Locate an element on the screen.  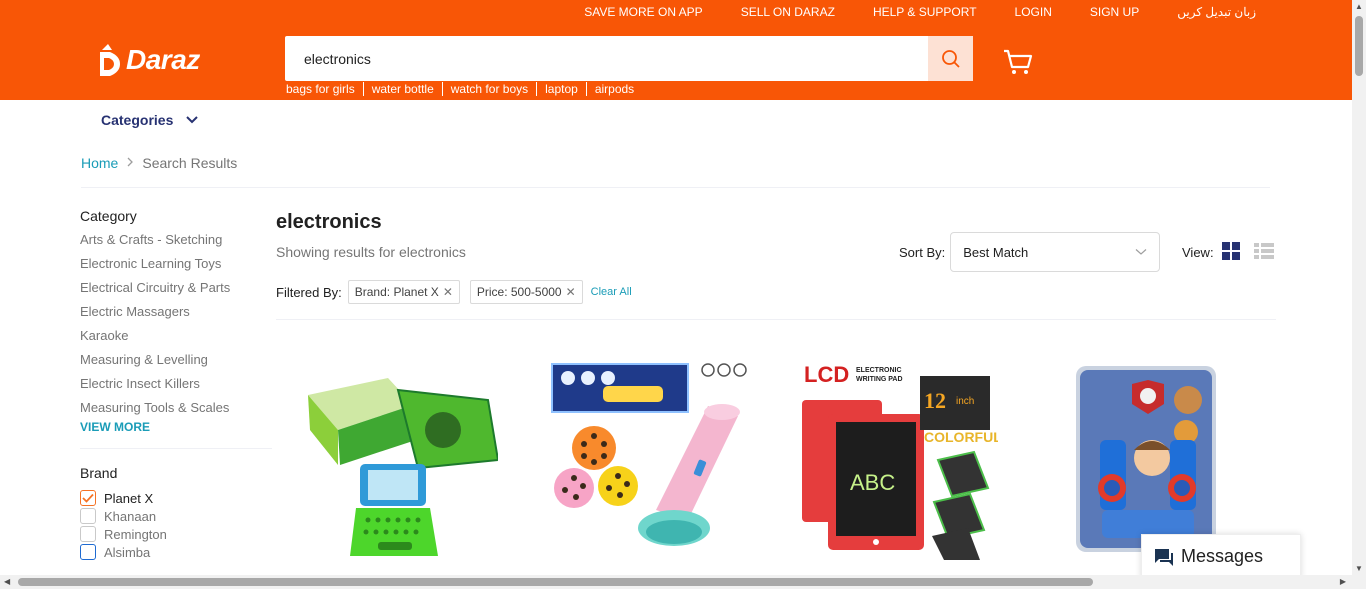
view-more-button: VIEW MORE is located at coordinates (176, 427).